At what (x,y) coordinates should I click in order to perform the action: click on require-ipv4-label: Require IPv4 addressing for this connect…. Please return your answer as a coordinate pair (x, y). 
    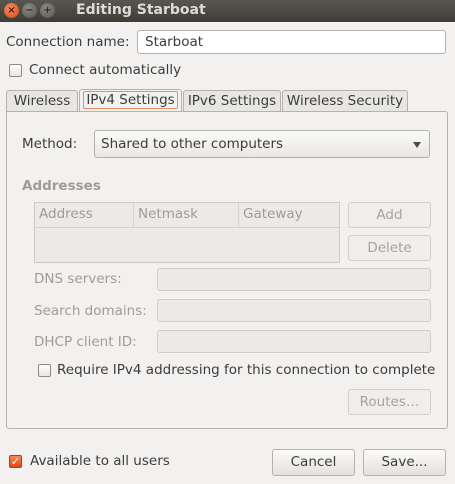
    Looking at the image, I should click on (246, 370).